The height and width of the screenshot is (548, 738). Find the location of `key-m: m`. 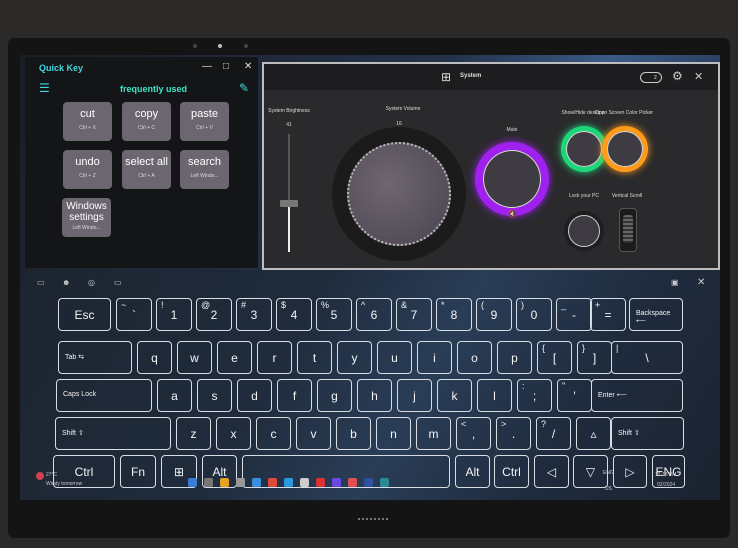

key-m: m is located at coordinates (433, 433).